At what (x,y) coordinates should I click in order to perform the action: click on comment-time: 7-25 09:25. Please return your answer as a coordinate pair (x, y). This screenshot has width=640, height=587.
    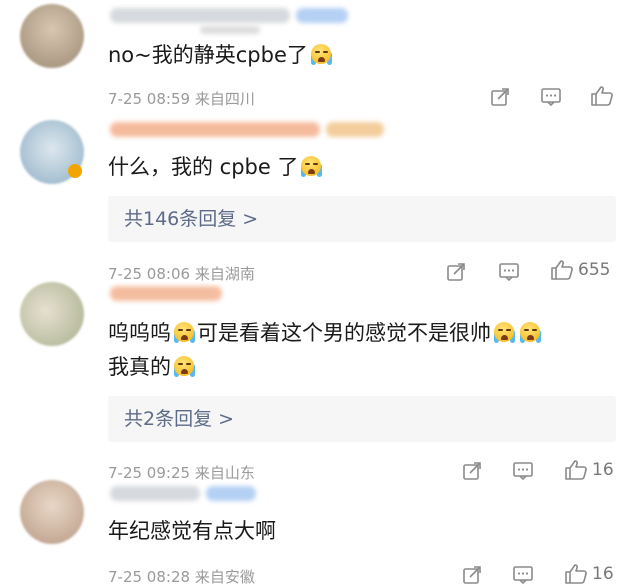
    Looking at the image, I should click on (149, 473).